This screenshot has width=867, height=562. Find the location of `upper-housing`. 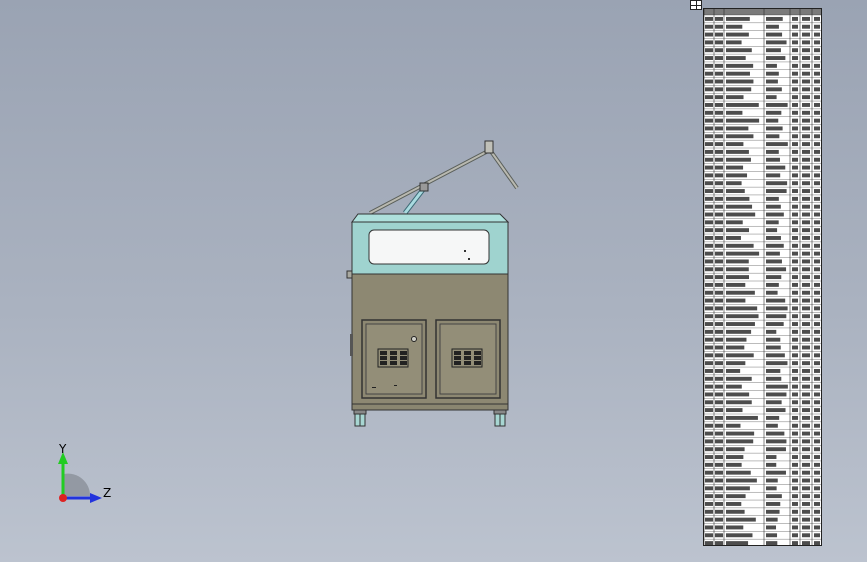

upper-housing is located at coordinates (430, 244).